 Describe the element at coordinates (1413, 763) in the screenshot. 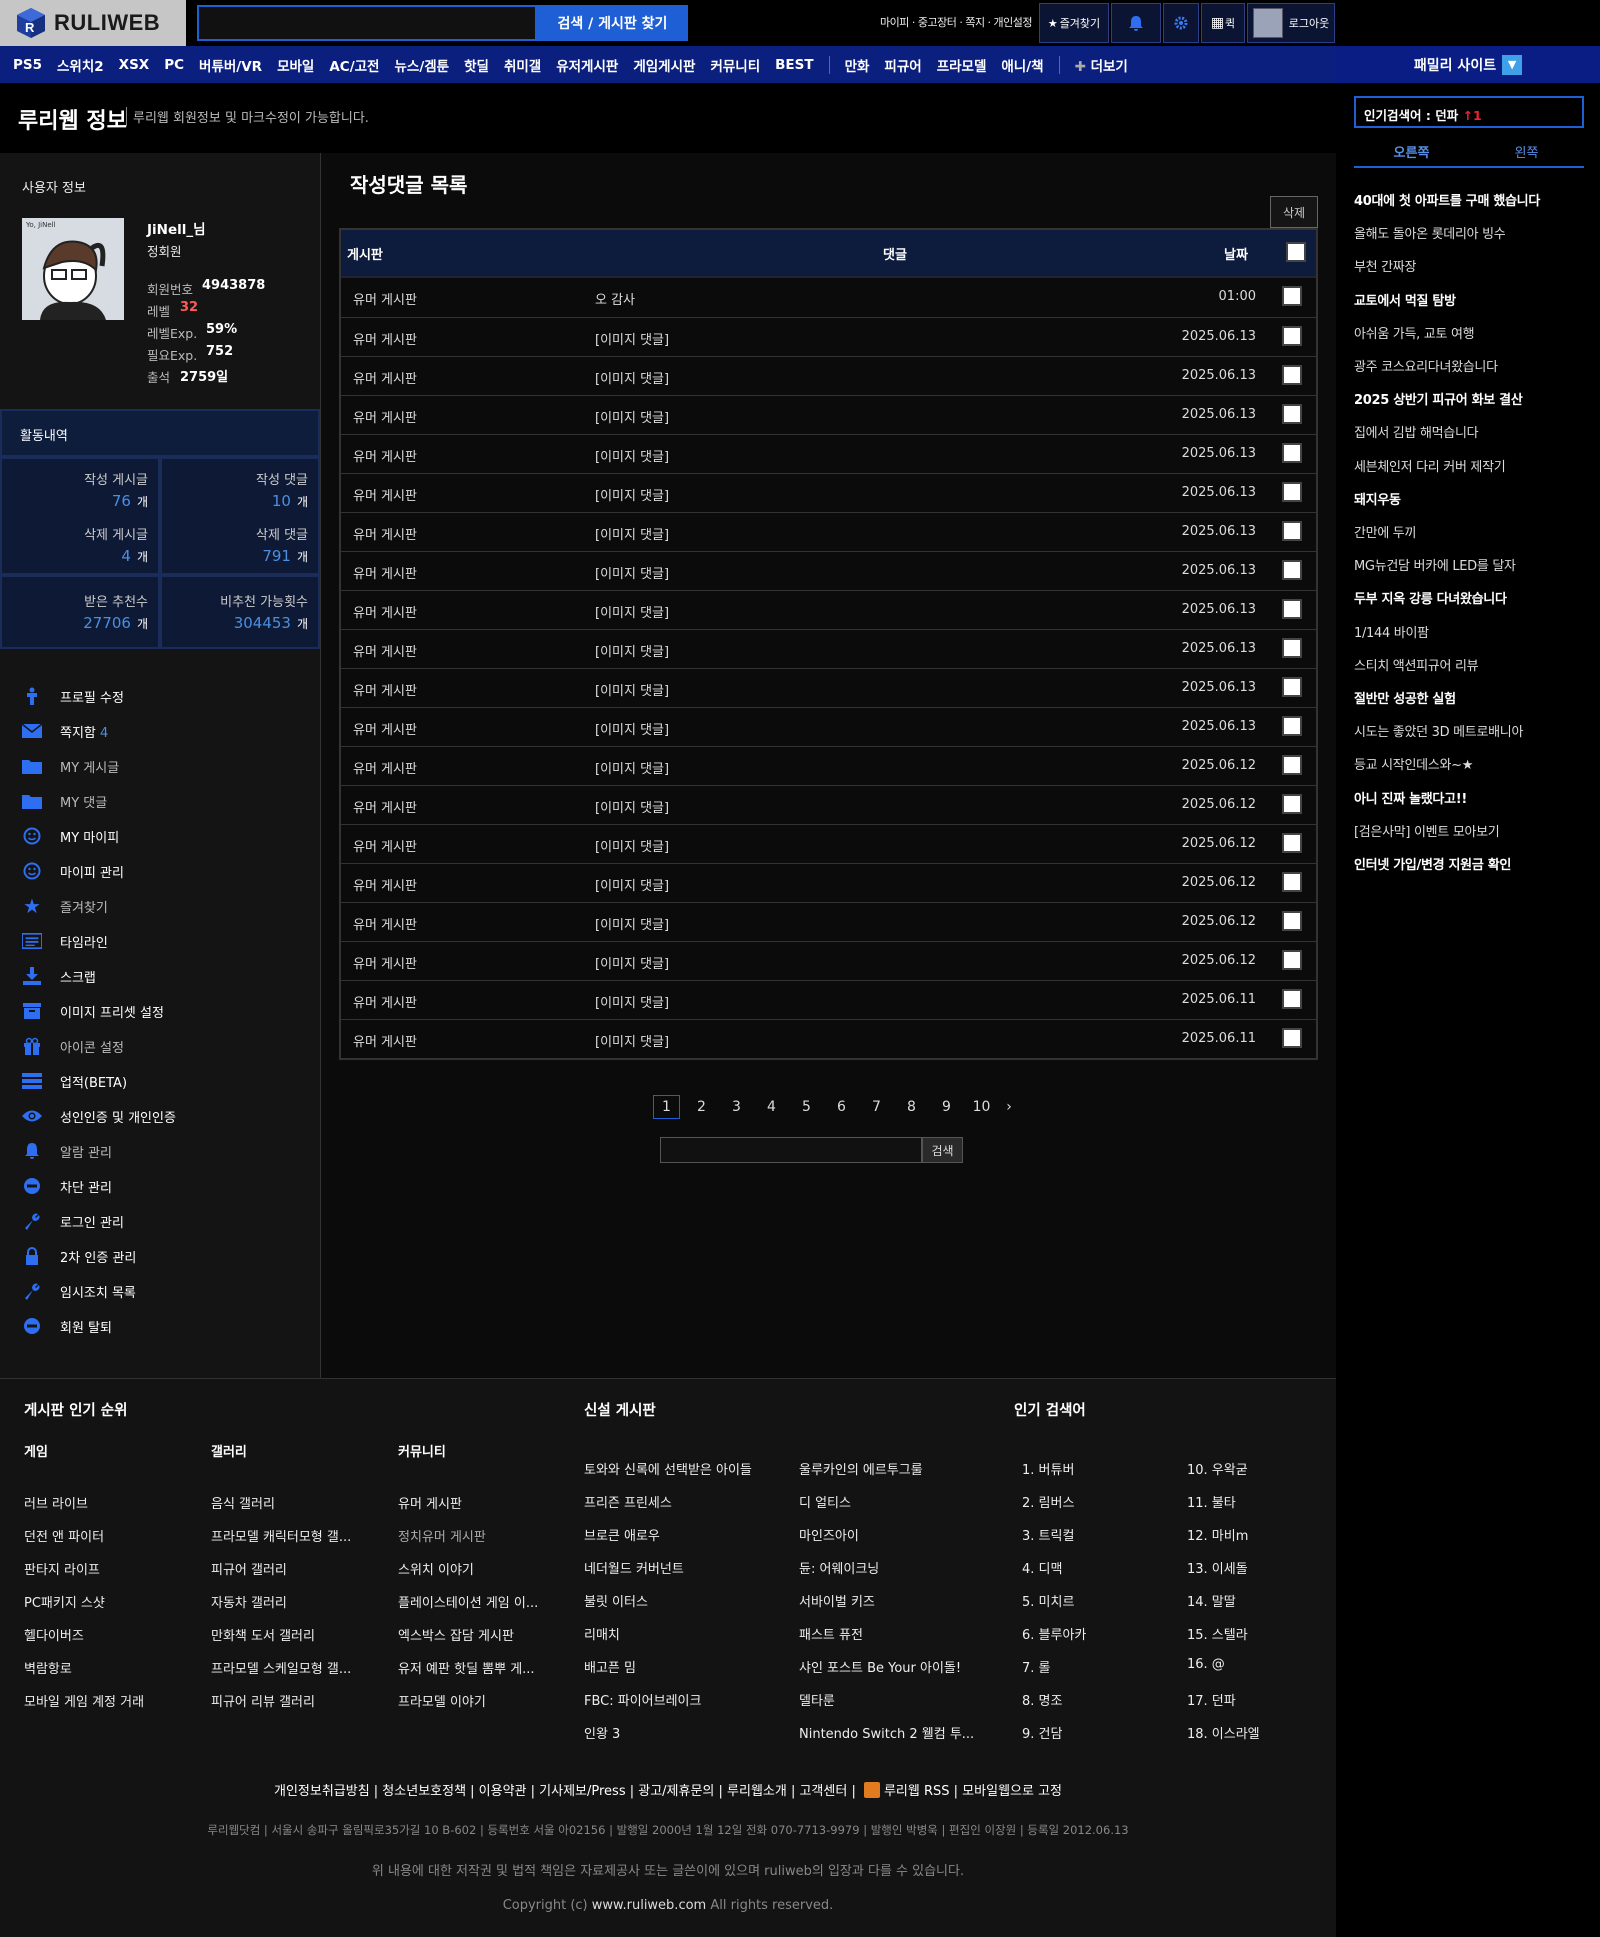

I see `best-item: 등교 시작인데스와~★` at that location.